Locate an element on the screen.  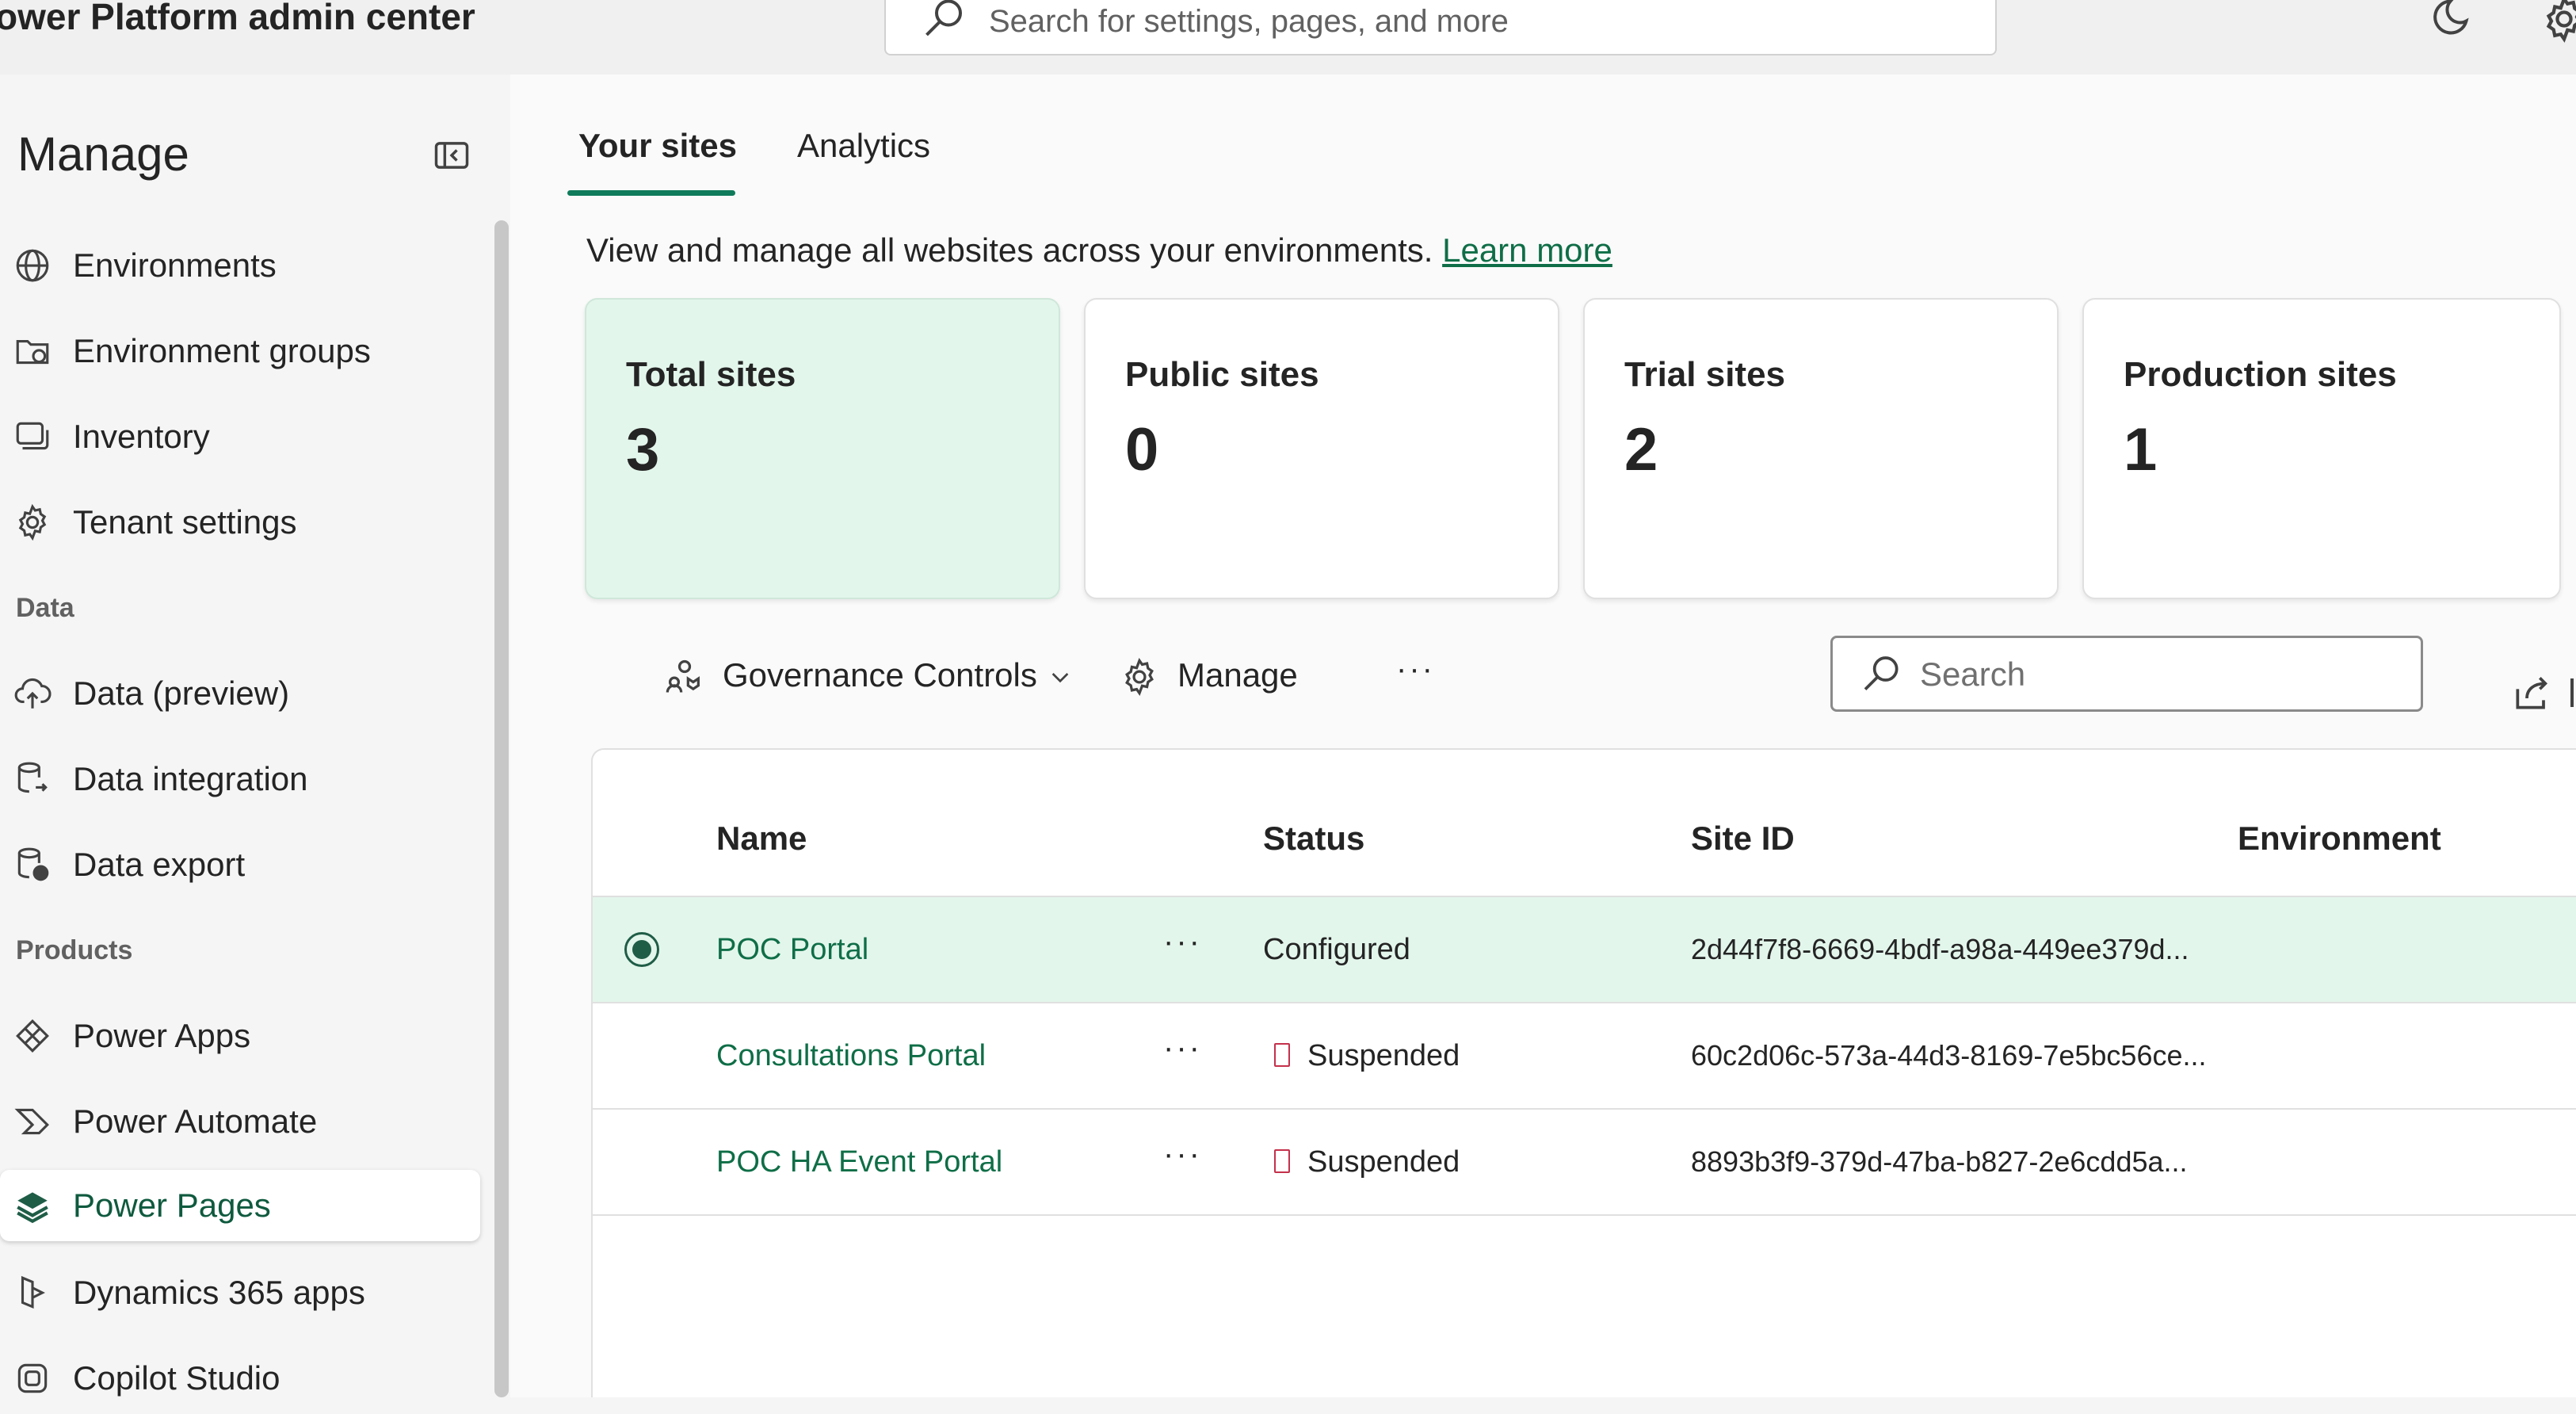
card-title: Public sites is located at coordinates (1222, 374).